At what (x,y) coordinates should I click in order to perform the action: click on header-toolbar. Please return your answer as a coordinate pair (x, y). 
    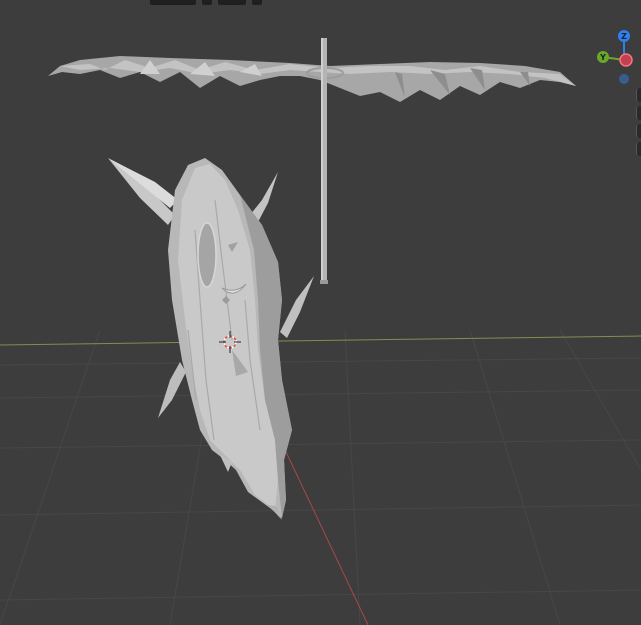
    Looking at the image, I should click on (206, 3).